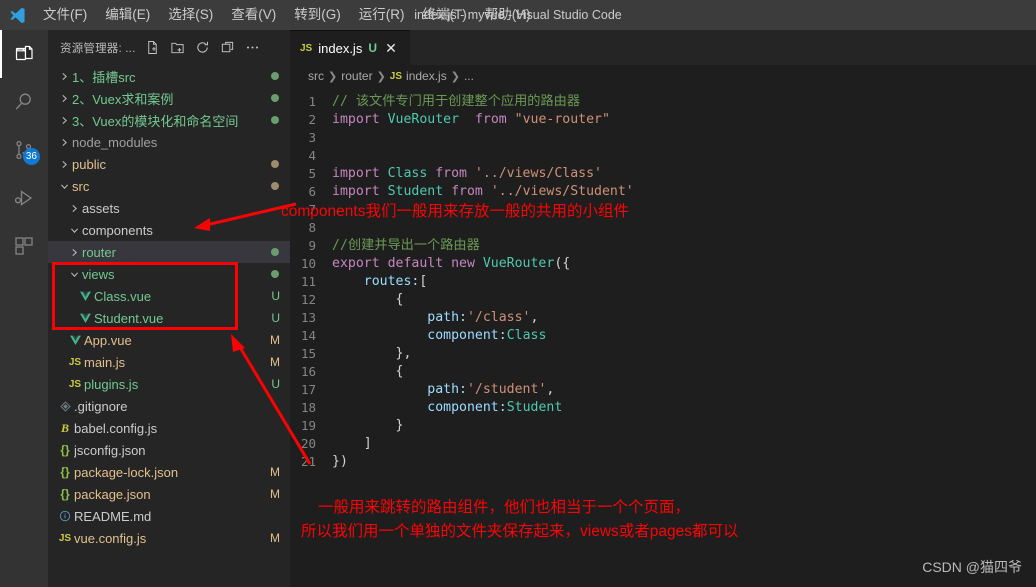 The image size is (1036, 587). Describe the element at coordinates (64, 427) in the screenshot. I see `babel-icon: B` at that location.